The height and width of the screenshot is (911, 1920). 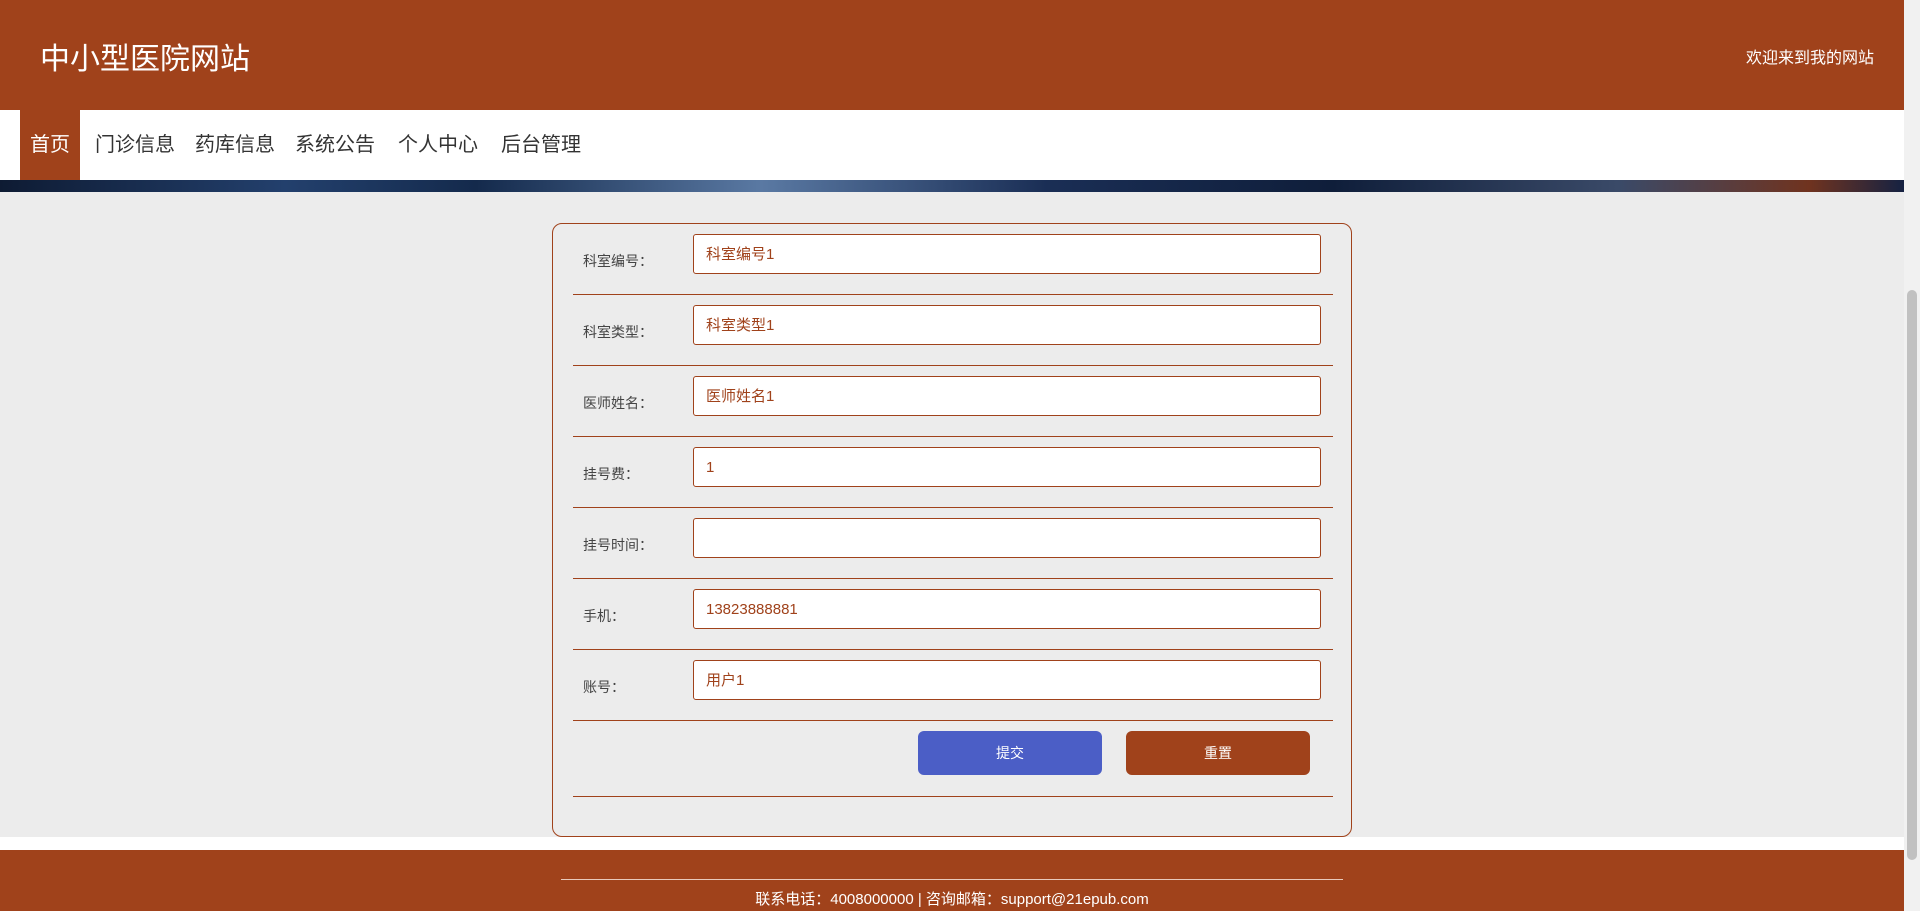 What do you see at coordinates (1007, 538) in the screenshot?
I see `registration-time-input` at bounding box center [1007, 538].